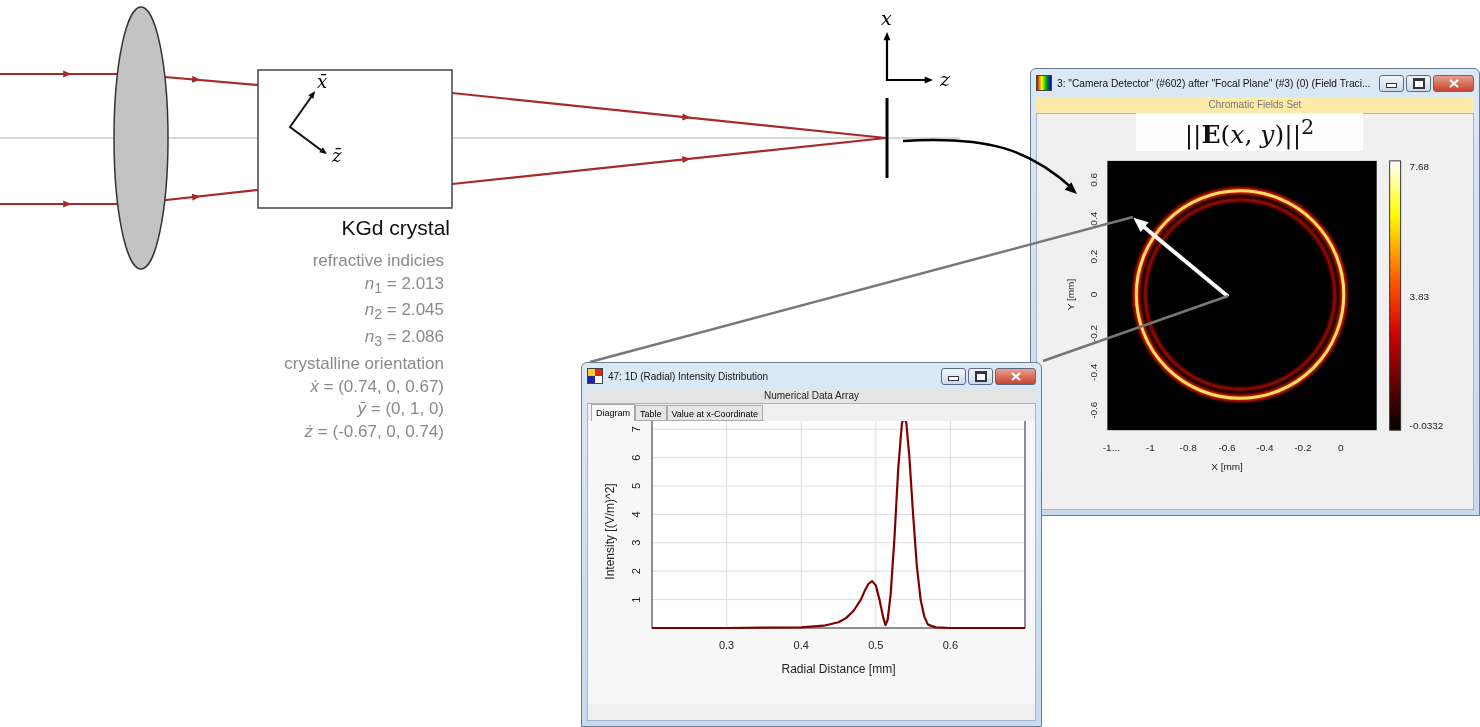 The image size is (1480, 727). Describe the element at coordinates (908, 58) in the screenshot. I see `coordinate-axes-icon` at that location.